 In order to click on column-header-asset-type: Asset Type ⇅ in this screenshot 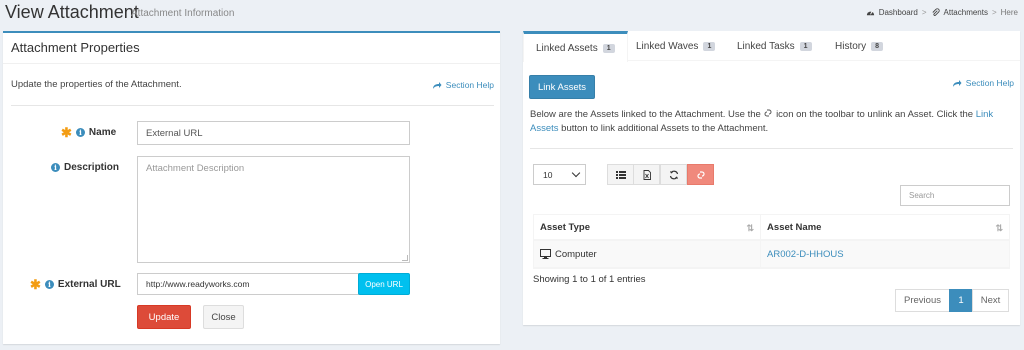, I will do `click(648, 227)`.